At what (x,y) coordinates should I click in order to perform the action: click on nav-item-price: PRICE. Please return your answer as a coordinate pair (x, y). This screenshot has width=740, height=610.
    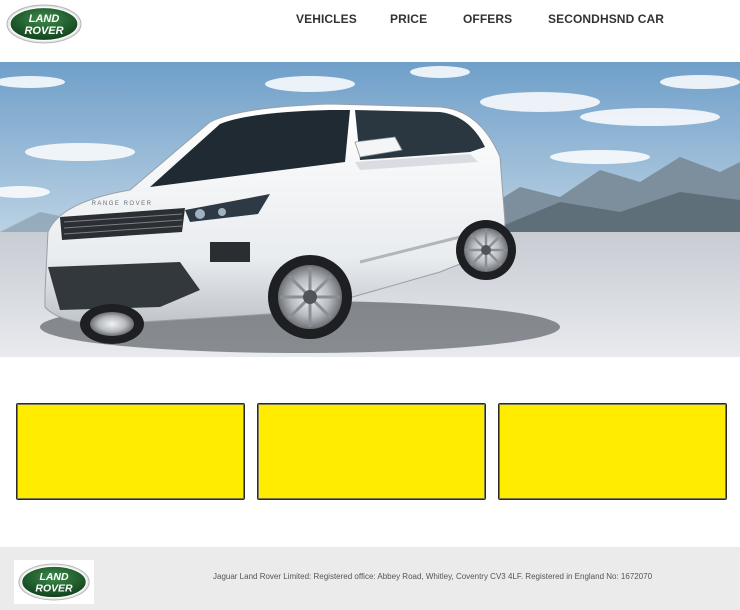
    Looking at the image, I should click on (408, 19).